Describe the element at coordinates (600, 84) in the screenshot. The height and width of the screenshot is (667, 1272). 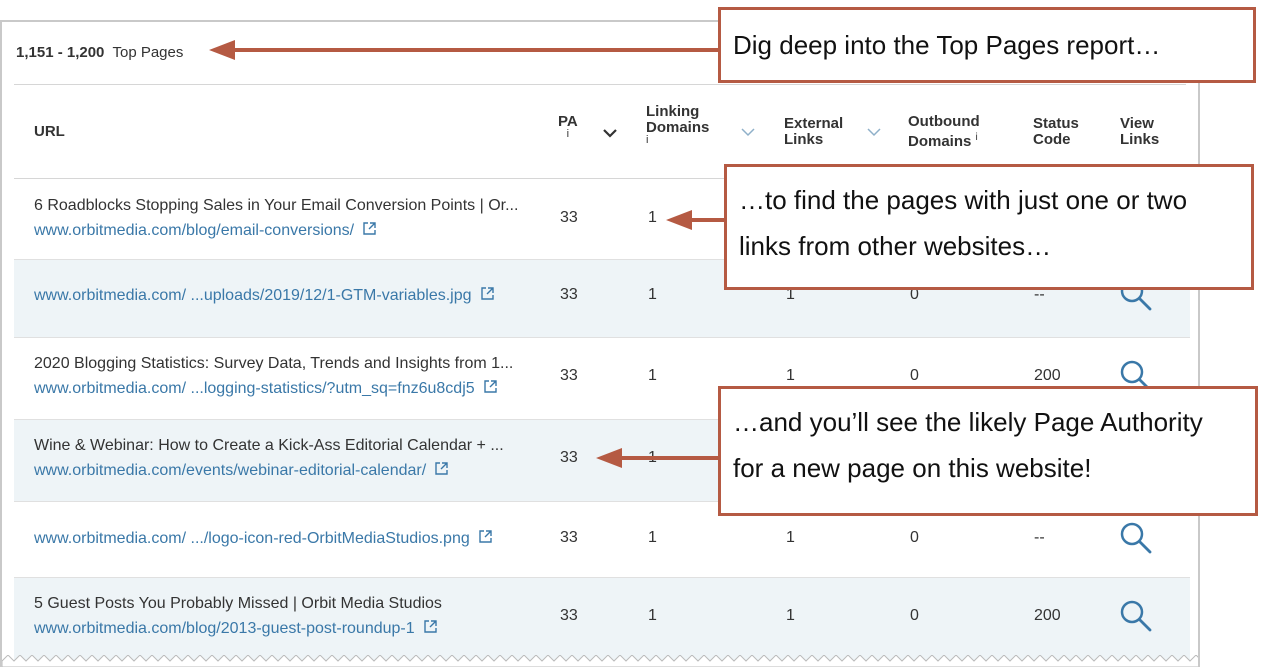
I see `header-divider` at that location.